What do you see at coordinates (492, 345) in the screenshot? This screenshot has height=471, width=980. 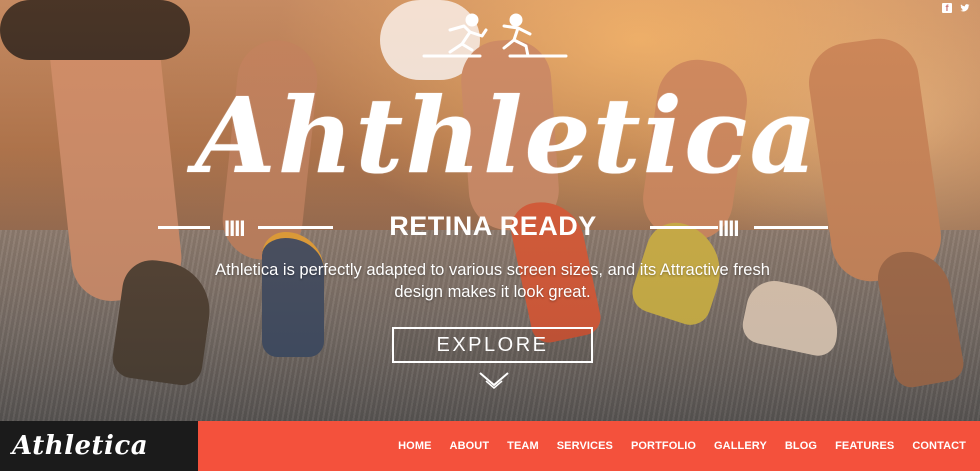 I see `explore-button: EXPLORE` at bounding box center [492, 345].